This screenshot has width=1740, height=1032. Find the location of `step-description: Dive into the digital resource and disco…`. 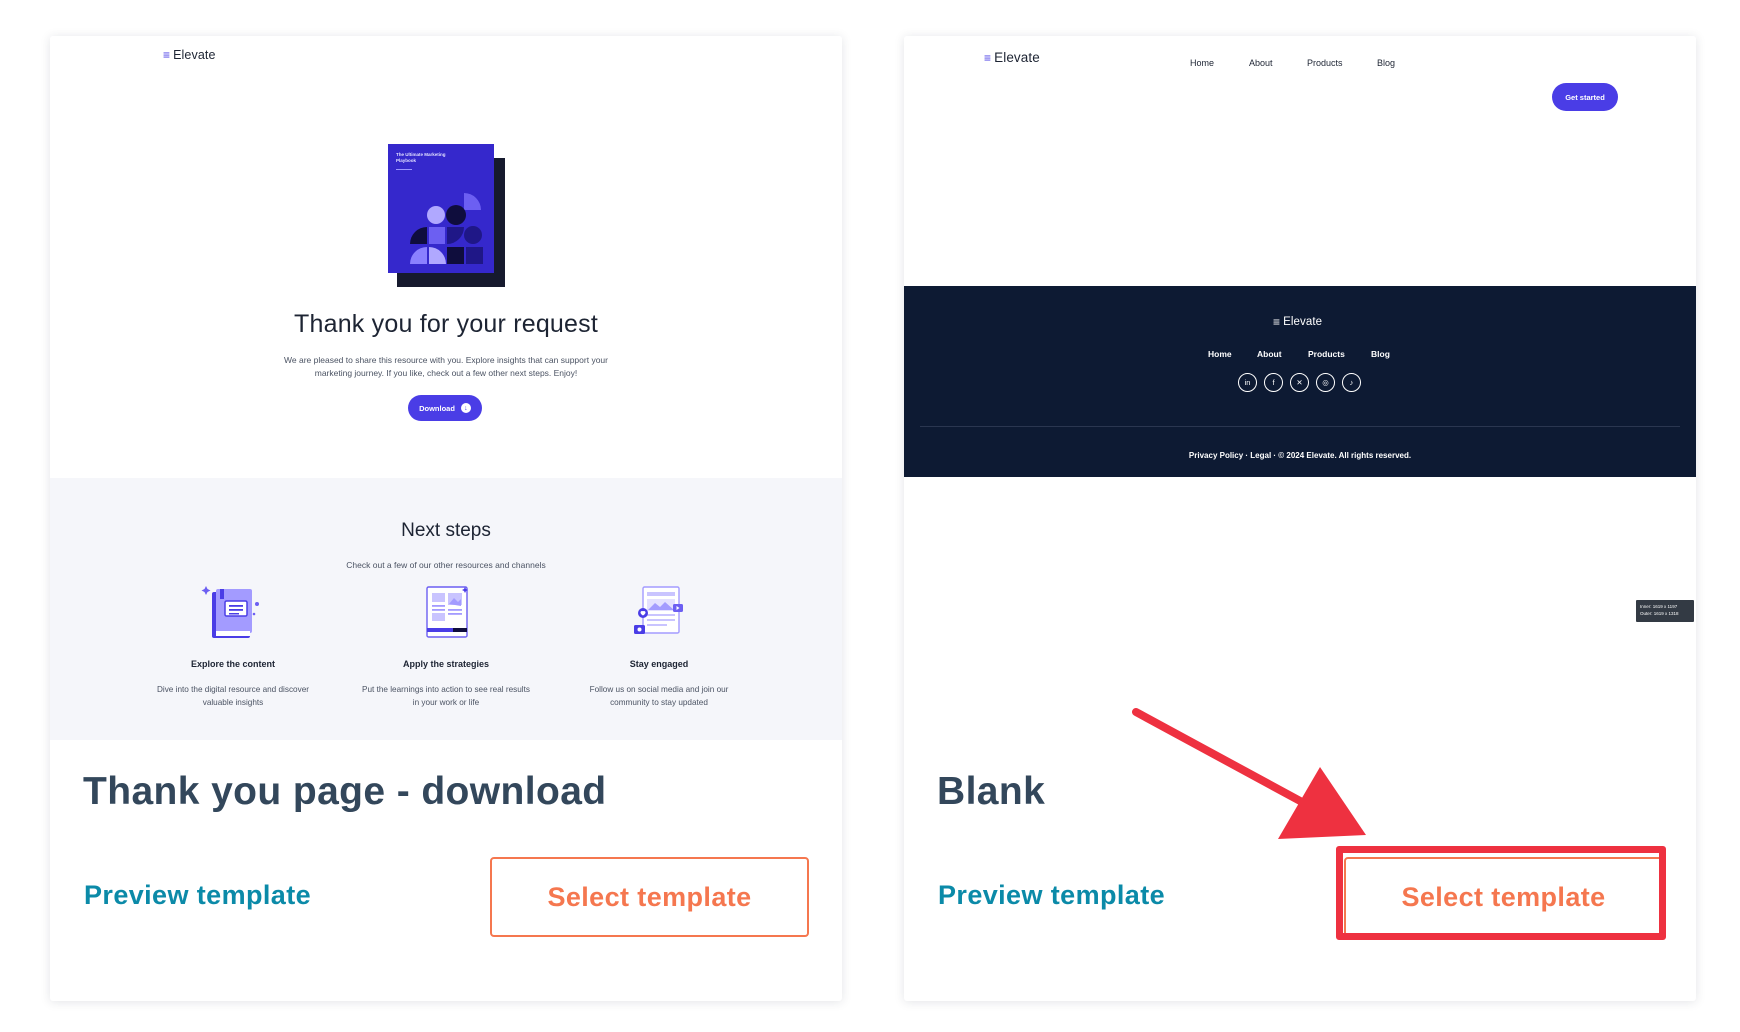

step-description: Dive into the digital resource and disco… is located at coordinates (232, 696).